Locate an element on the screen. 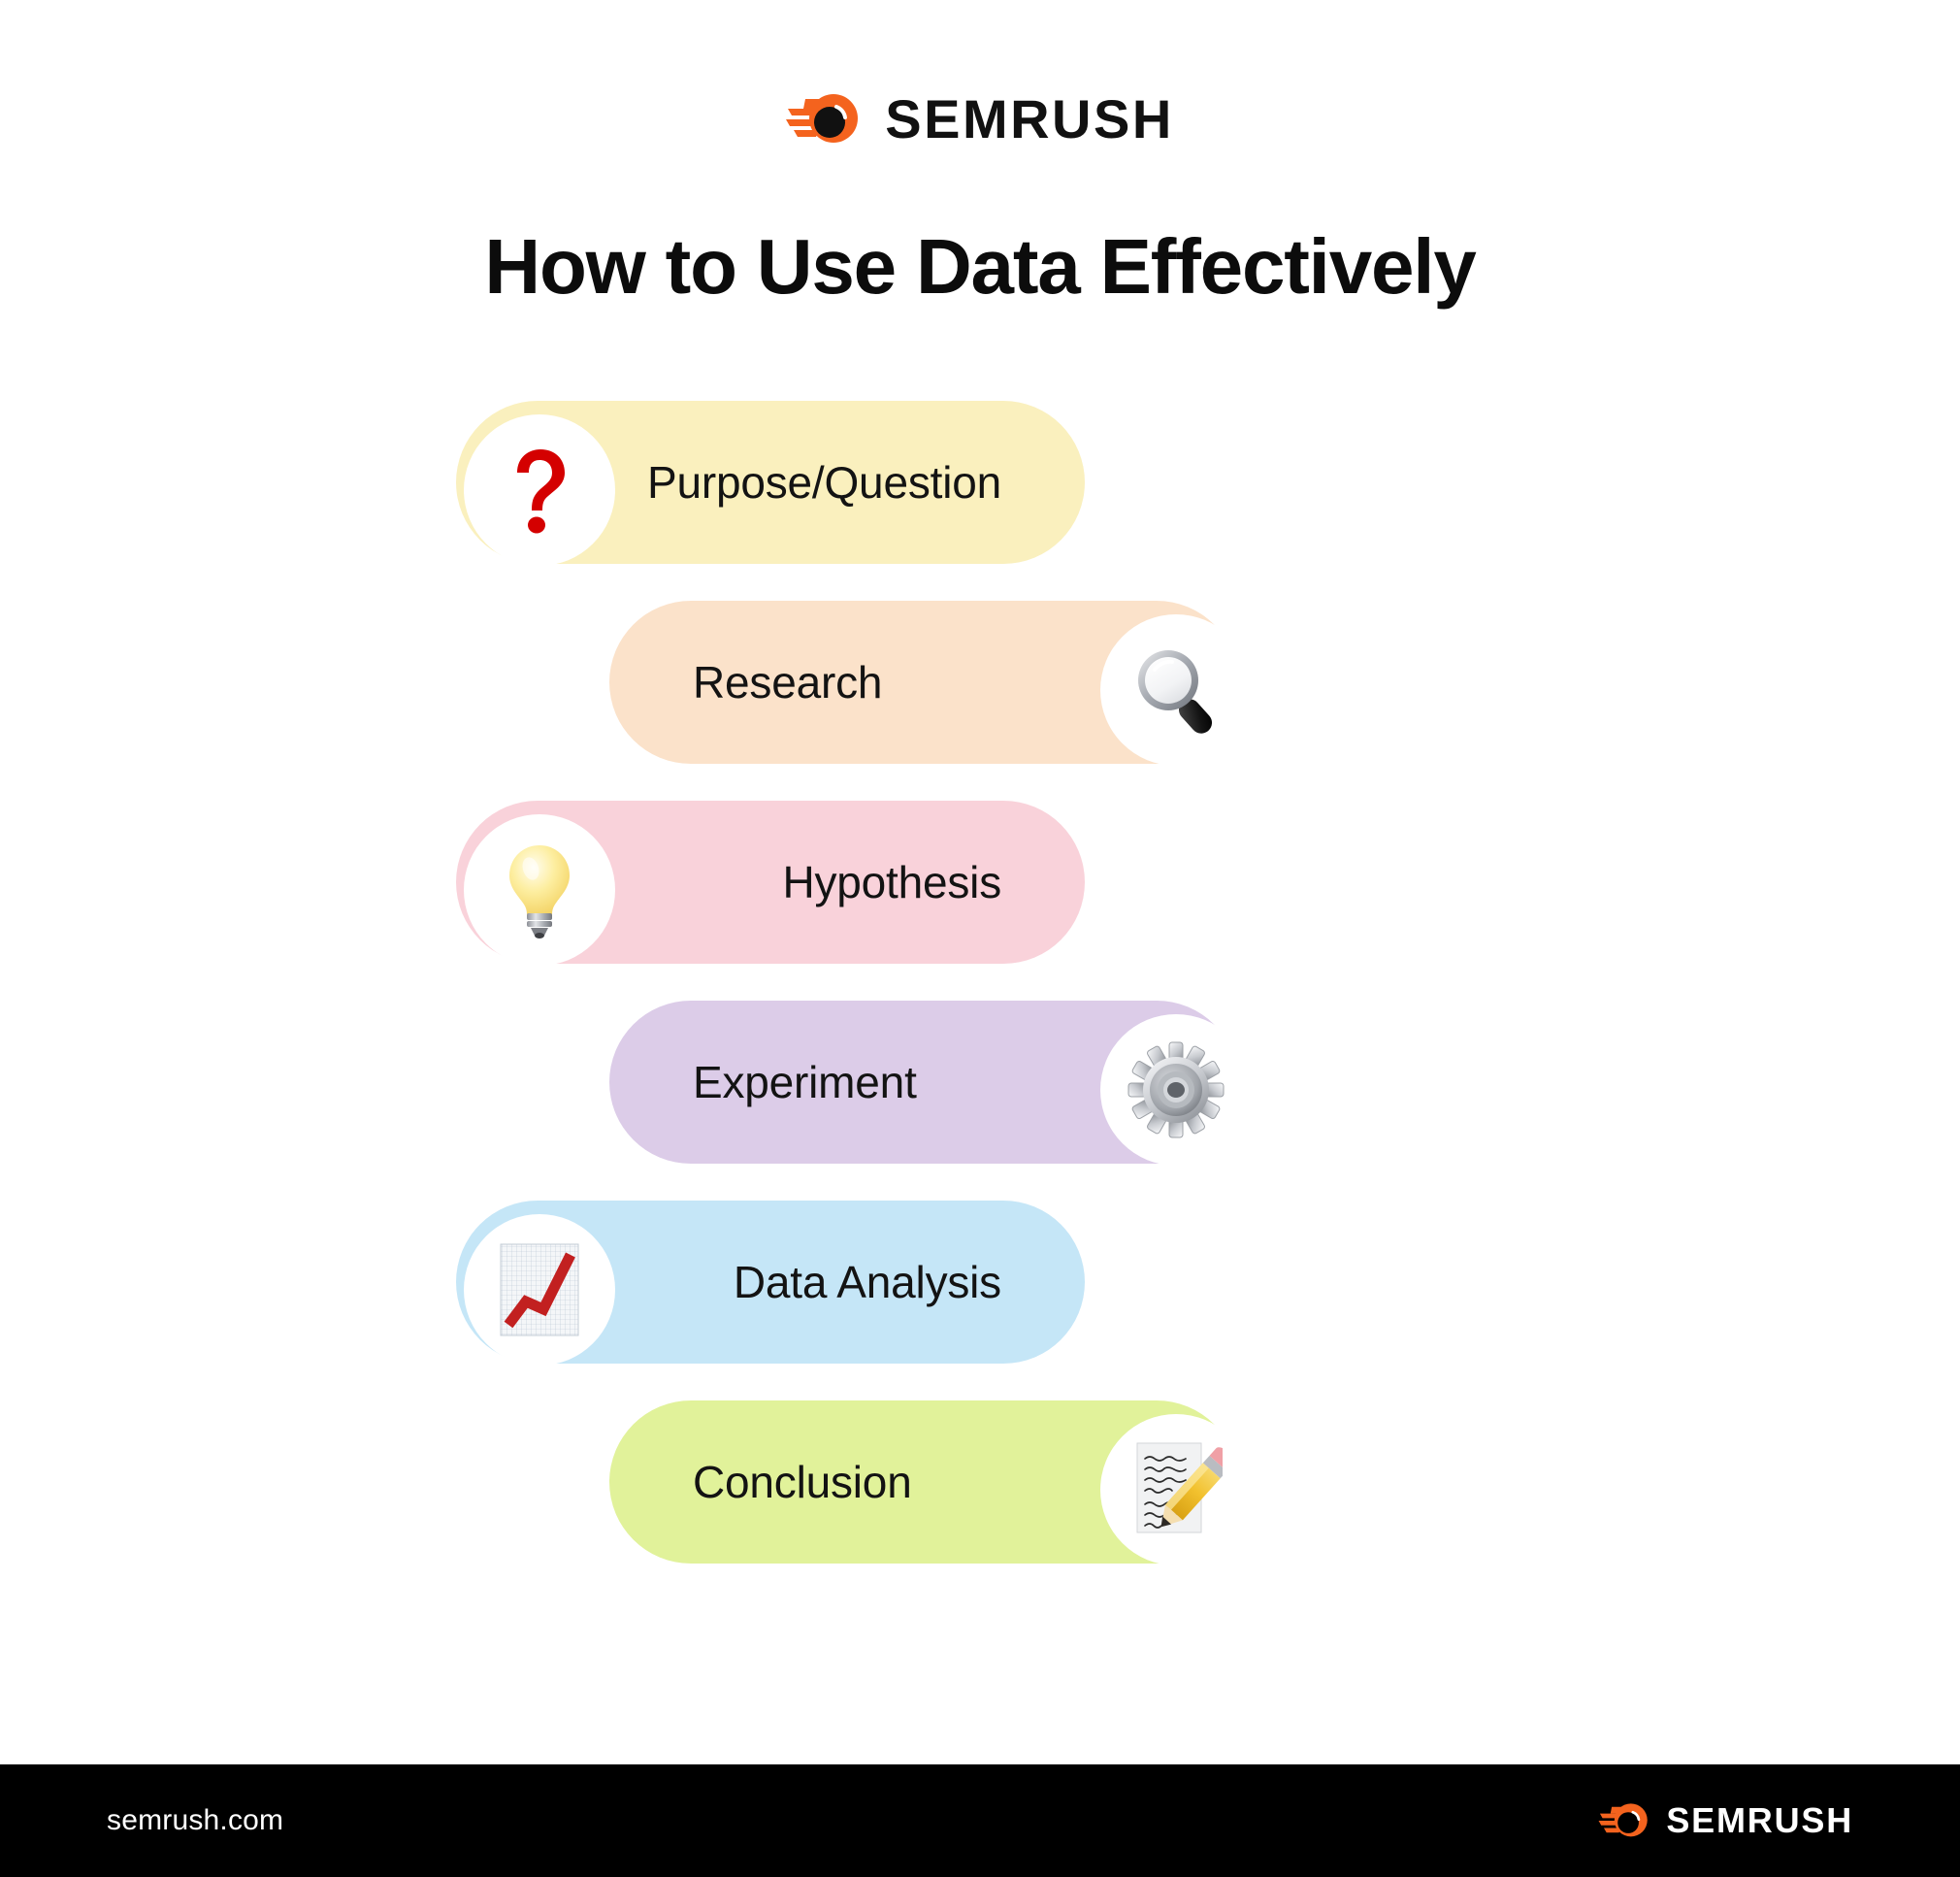 The image size is (1960, 1877). light-bulb-icon is located at coordinates (539, 889).